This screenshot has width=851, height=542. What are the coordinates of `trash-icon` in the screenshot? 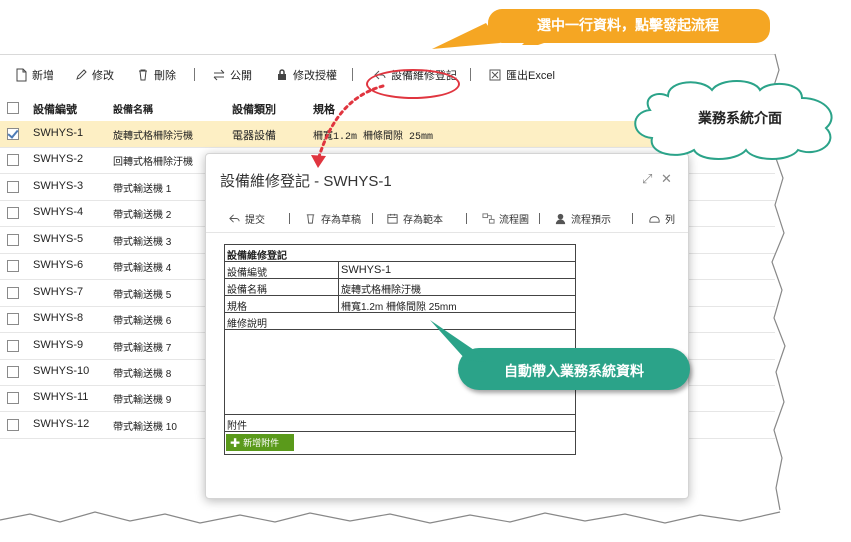 It's located at (143, 75).